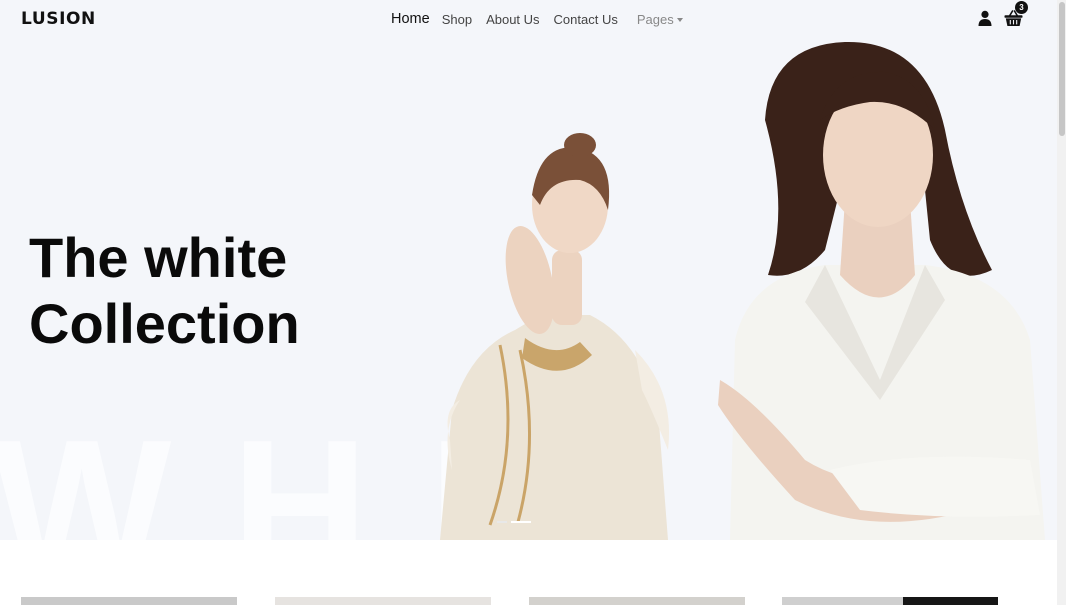 The width and height of the screenshot is (1066, 605). What do you see at coordinates (679, 19) in the screenshot?
I see `chevron-down-icon` at bounding box center [679, 19].